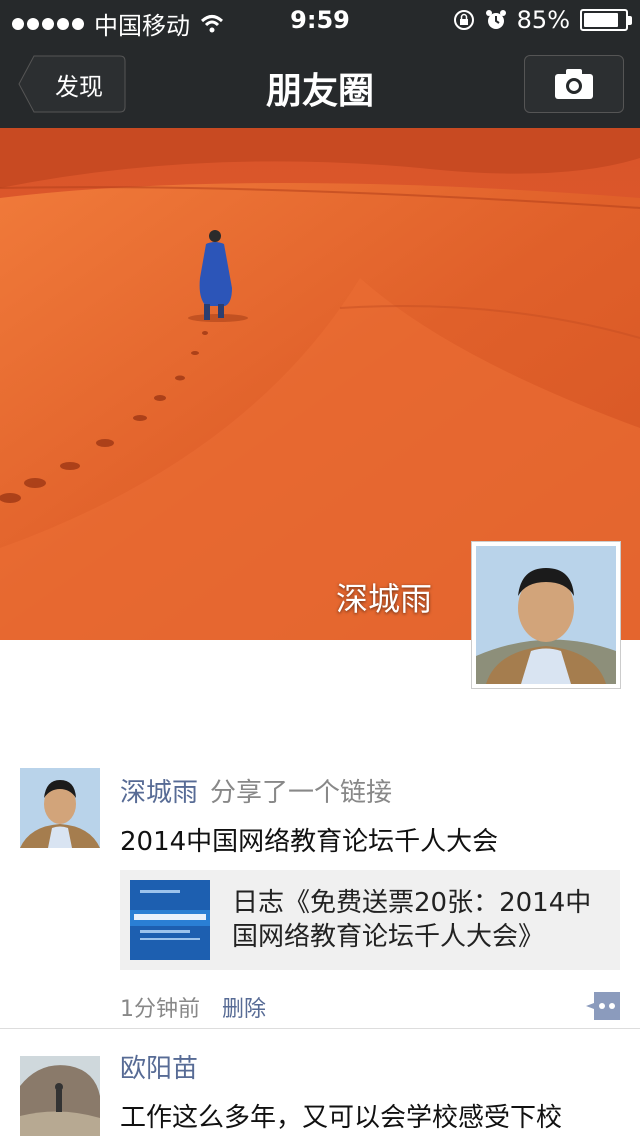  I want to click on post-author: 欧阳苗, so click(159, 1069).